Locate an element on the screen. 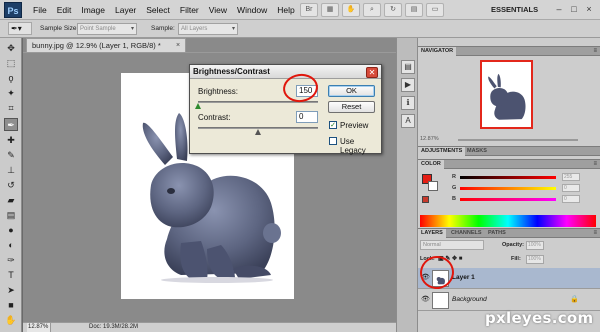 The width and height of the screenshot is (600, 332). lasso-tool-icon: ϙ is located at coordinates (11, 78).